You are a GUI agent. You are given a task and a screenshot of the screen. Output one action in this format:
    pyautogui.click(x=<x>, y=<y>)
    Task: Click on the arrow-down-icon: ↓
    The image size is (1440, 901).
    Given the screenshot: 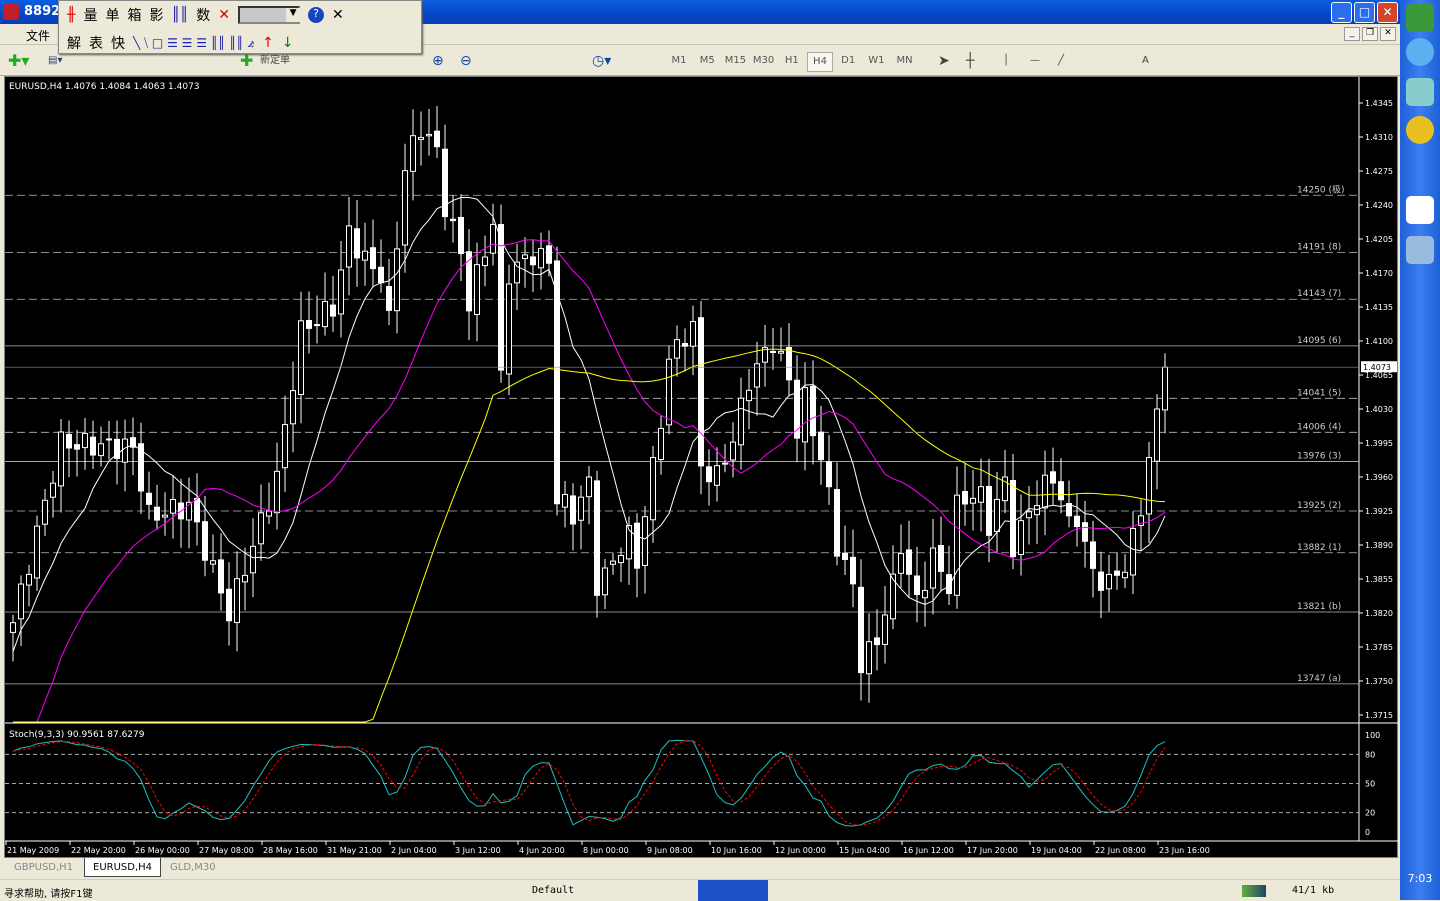 What is the action you would take?
    pyautogui.click(x=288, y=43)
    